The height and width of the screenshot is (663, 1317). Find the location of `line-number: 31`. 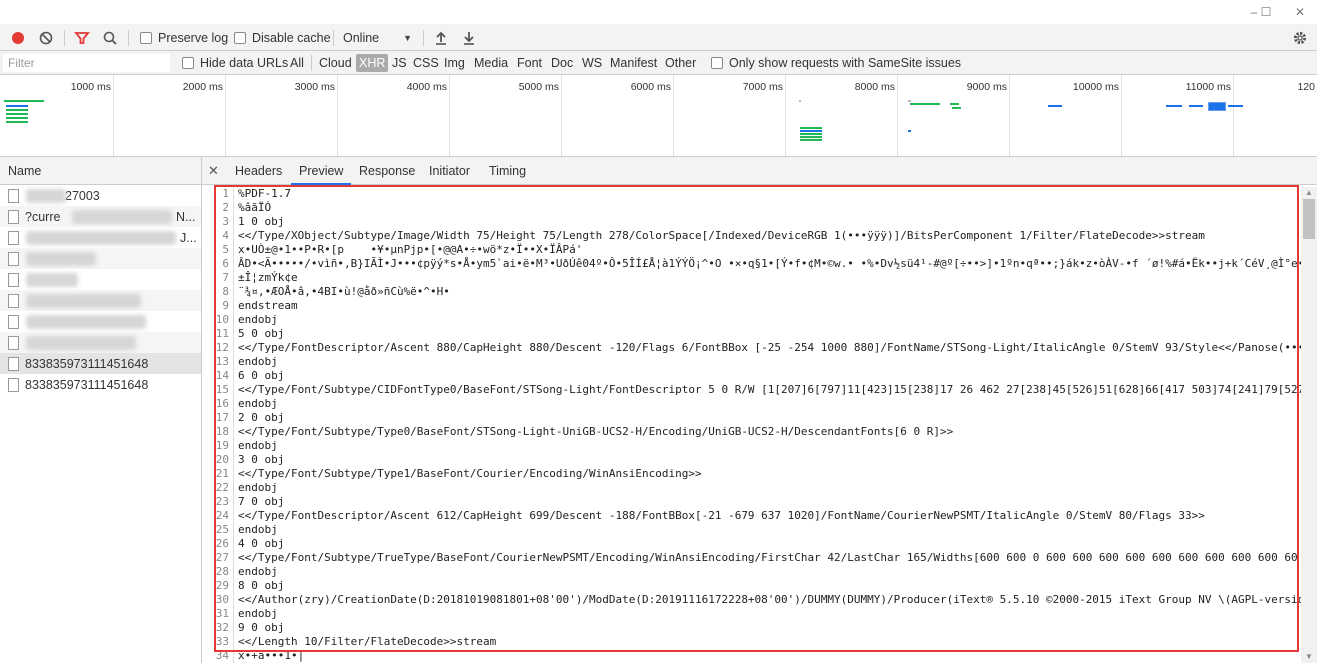

line-number: 31 is located at coordinates (224, 614).